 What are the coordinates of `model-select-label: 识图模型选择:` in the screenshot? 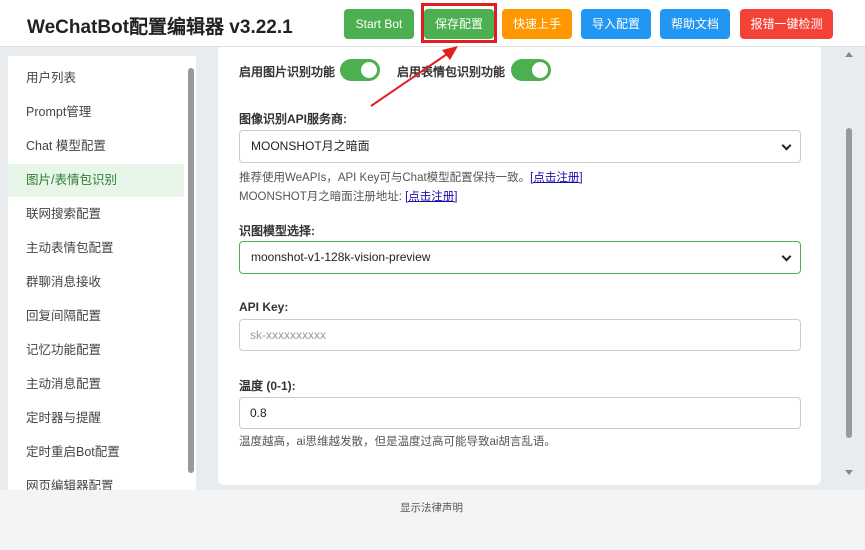 It's located at (277, 231).